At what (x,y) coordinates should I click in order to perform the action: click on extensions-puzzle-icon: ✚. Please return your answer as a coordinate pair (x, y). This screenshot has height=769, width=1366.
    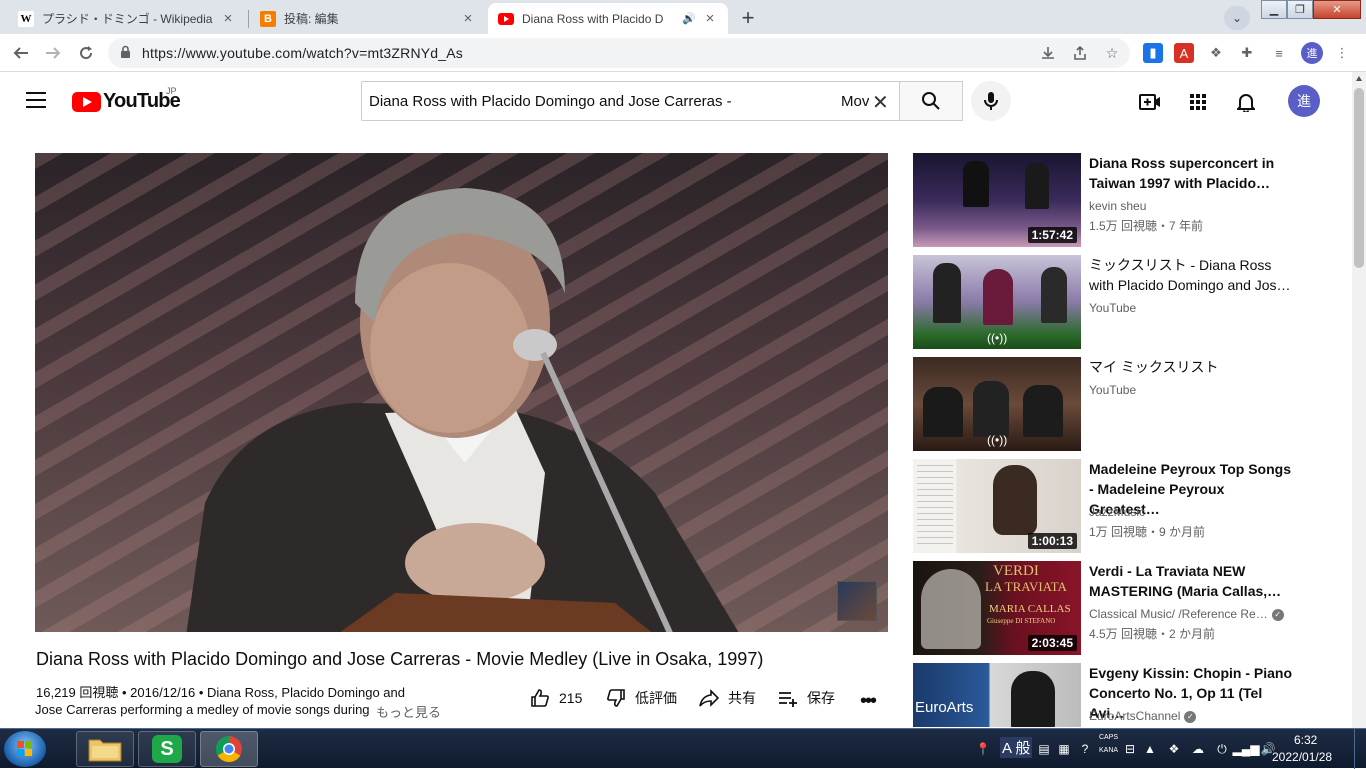
    Looking at the image, I should click on (1247, 53).